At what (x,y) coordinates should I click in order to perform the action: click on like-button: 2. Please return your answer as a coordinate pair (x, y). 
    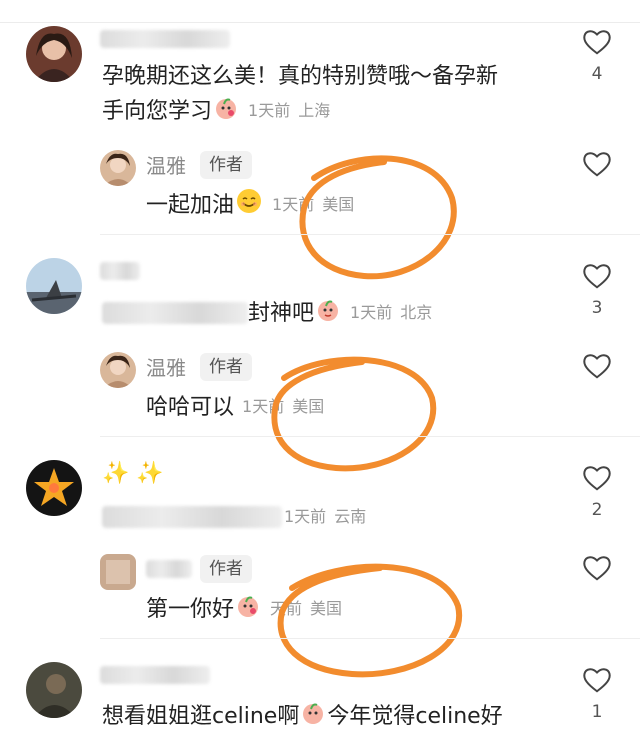
    Looking at the image, I should click on (597, 492).